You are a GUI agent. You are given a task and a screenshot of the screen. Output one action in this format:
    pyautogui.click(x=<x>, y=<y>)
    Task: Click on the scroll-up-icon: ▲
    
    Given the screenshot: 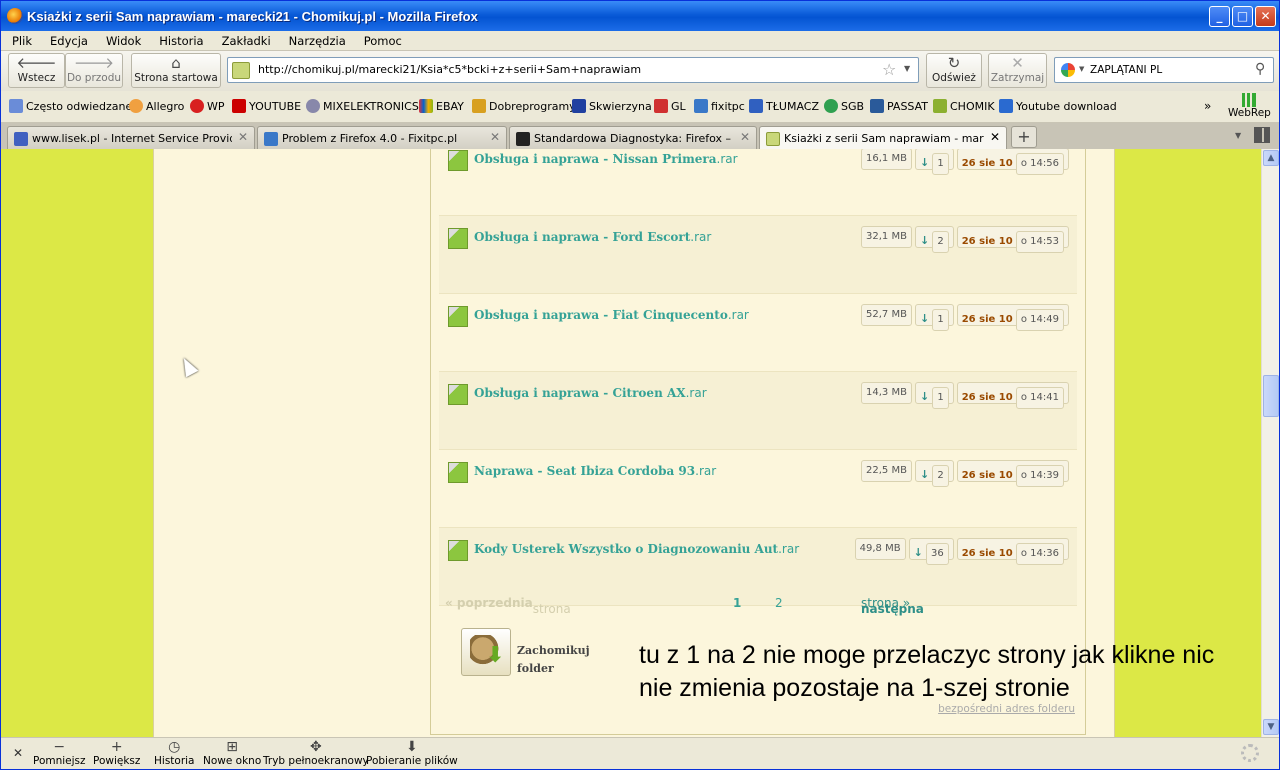 What is the action you would take?
    pyautogui.click(x=1271, y=158)
    